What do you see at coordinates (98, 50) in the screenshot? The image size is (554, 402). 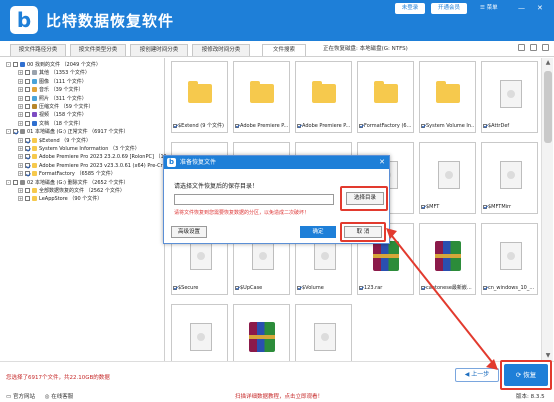 I see `tab-by-type: 按文件类型分类` at bounding box center [98, 50].